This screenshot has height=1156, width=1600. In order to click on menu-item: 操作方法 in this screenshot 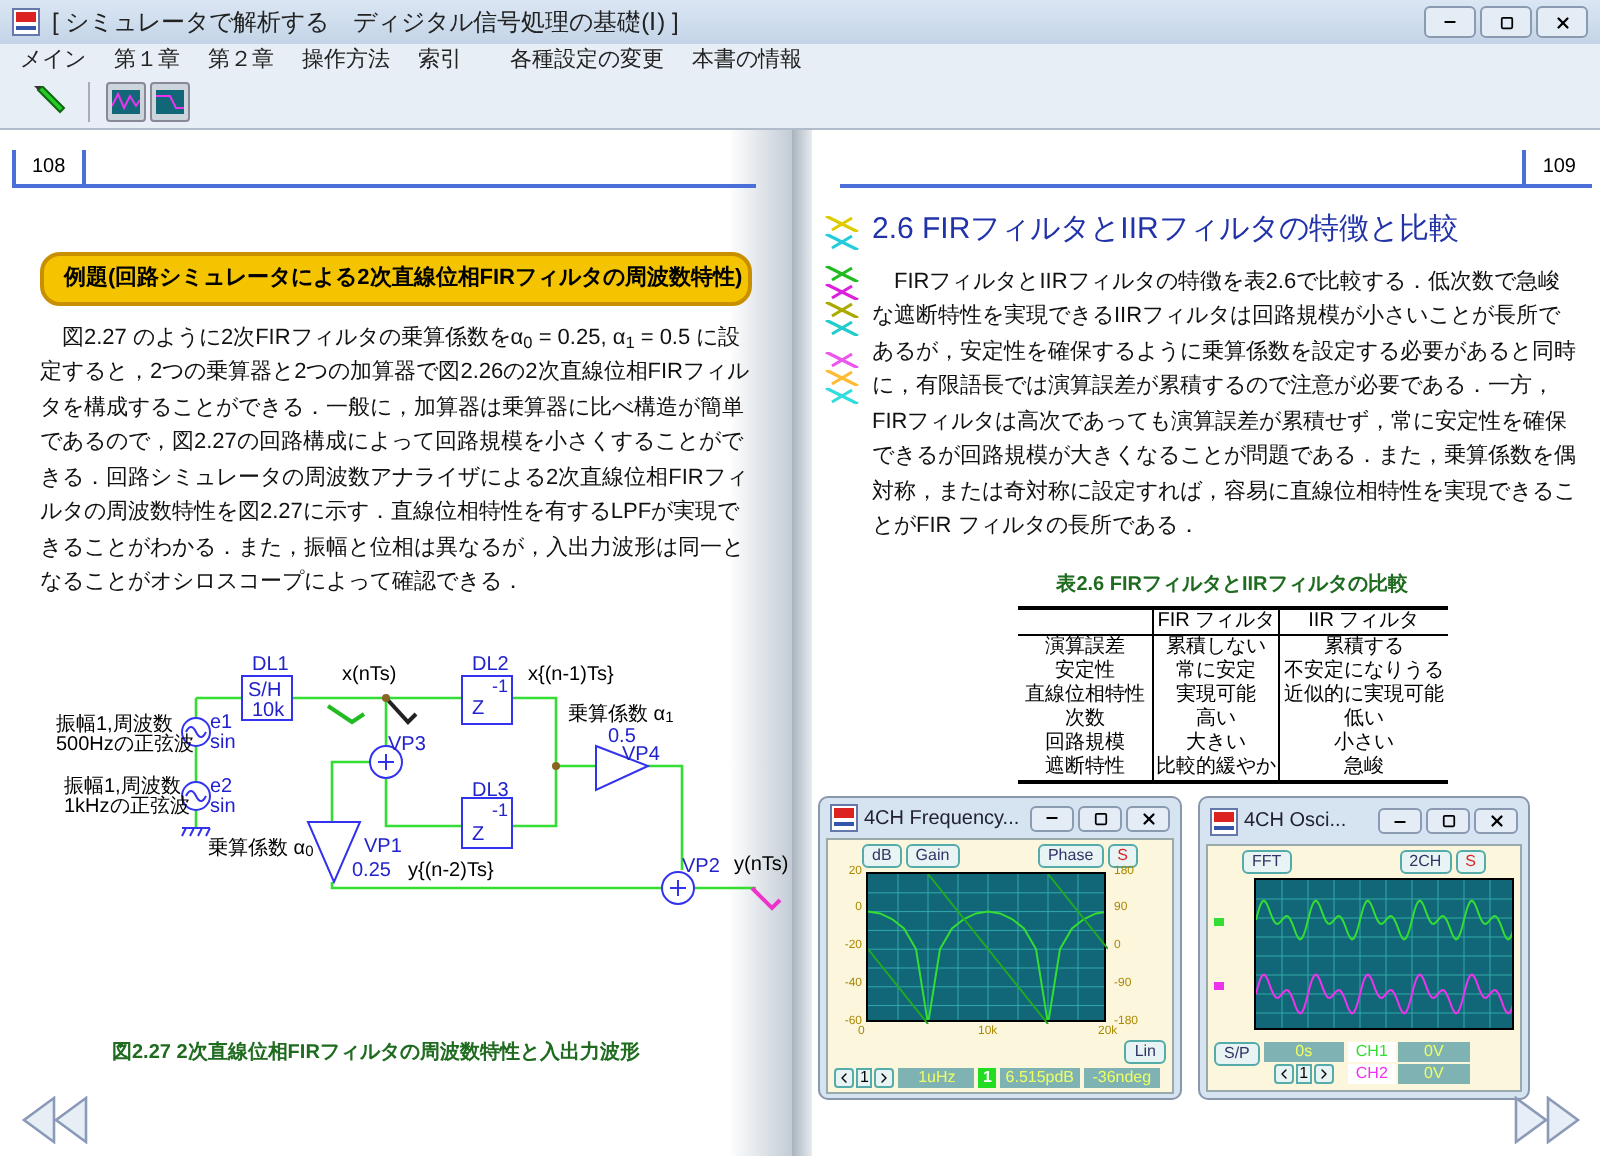, I will do `click(346, 60)`.